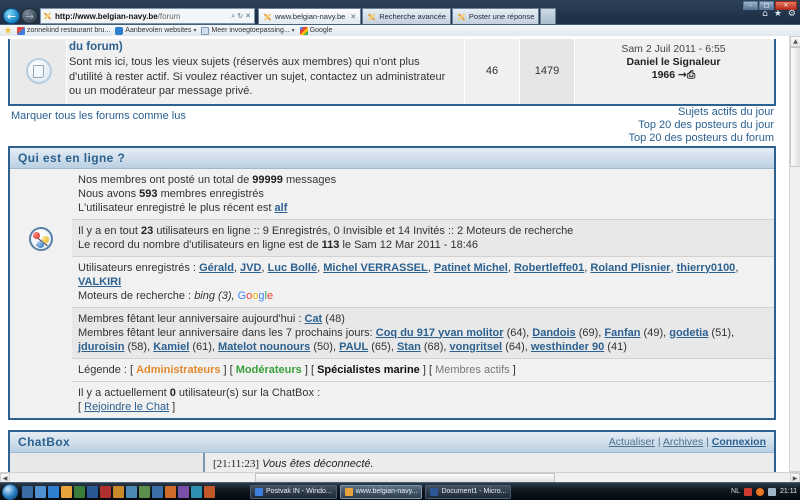 The width and height of the screenshot is (800, 500). What do you see at coordinates (240, 16) in the screenshot?
I see `refresh-icon: ↻` at bounding box center [240, 16].